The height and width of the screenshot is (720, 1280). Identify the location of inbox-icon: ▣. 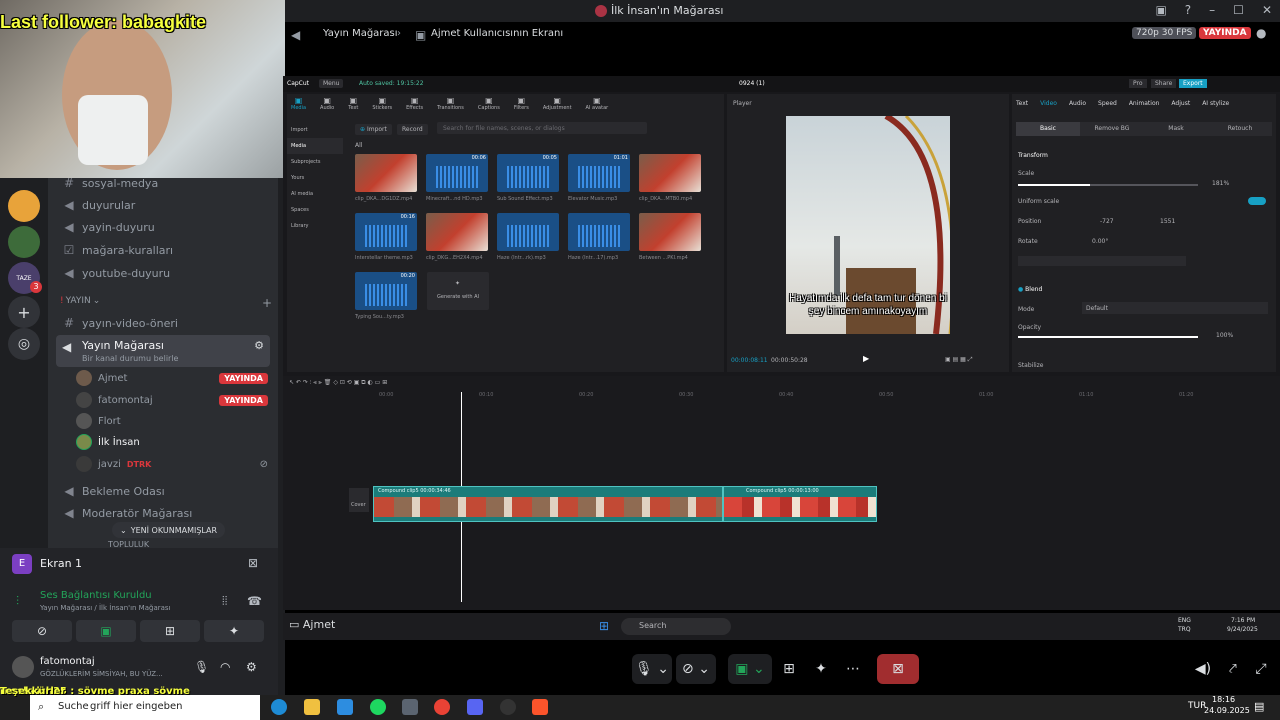
(1160, 10).